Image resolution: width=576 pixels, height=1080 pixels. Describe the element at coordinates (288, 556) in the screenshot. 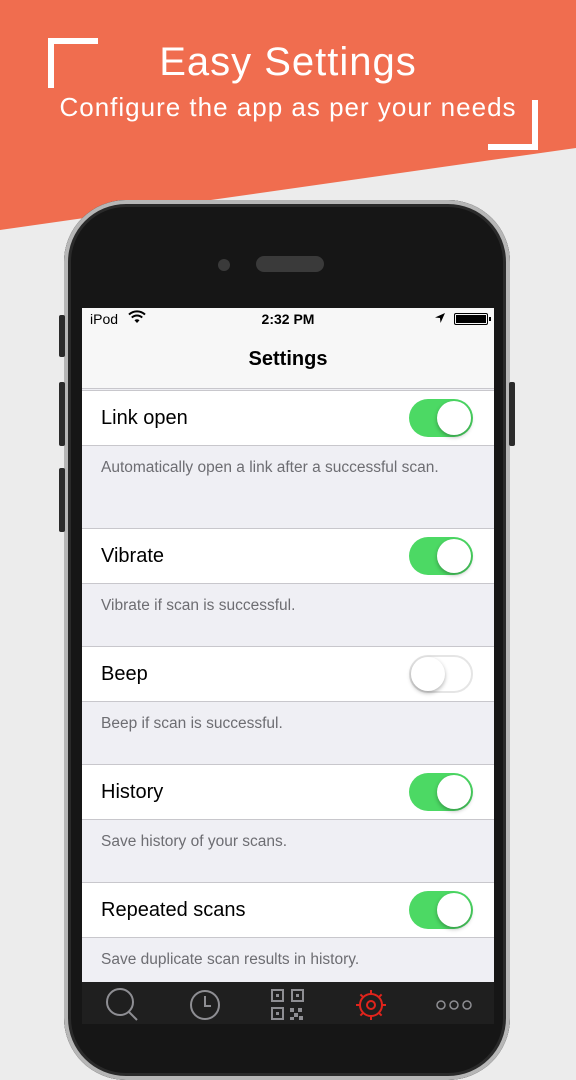

I see `settings-cell: Vibrate` at that location.